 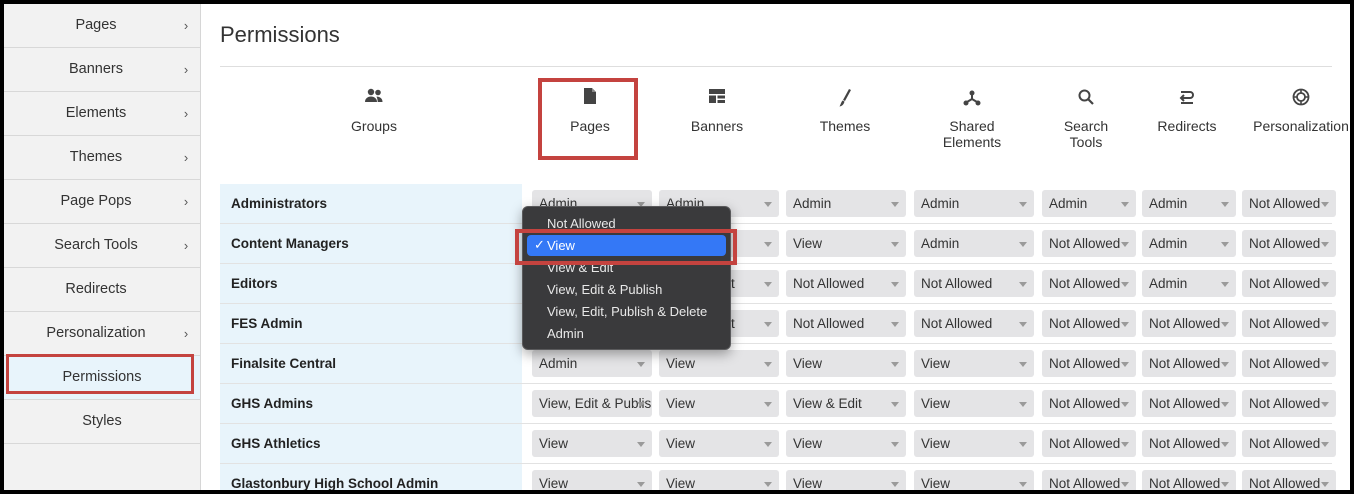 What do you see at coordinates (717, 100) in the screenshot?
I see `banner-icon` at bounding box center [717, 100].